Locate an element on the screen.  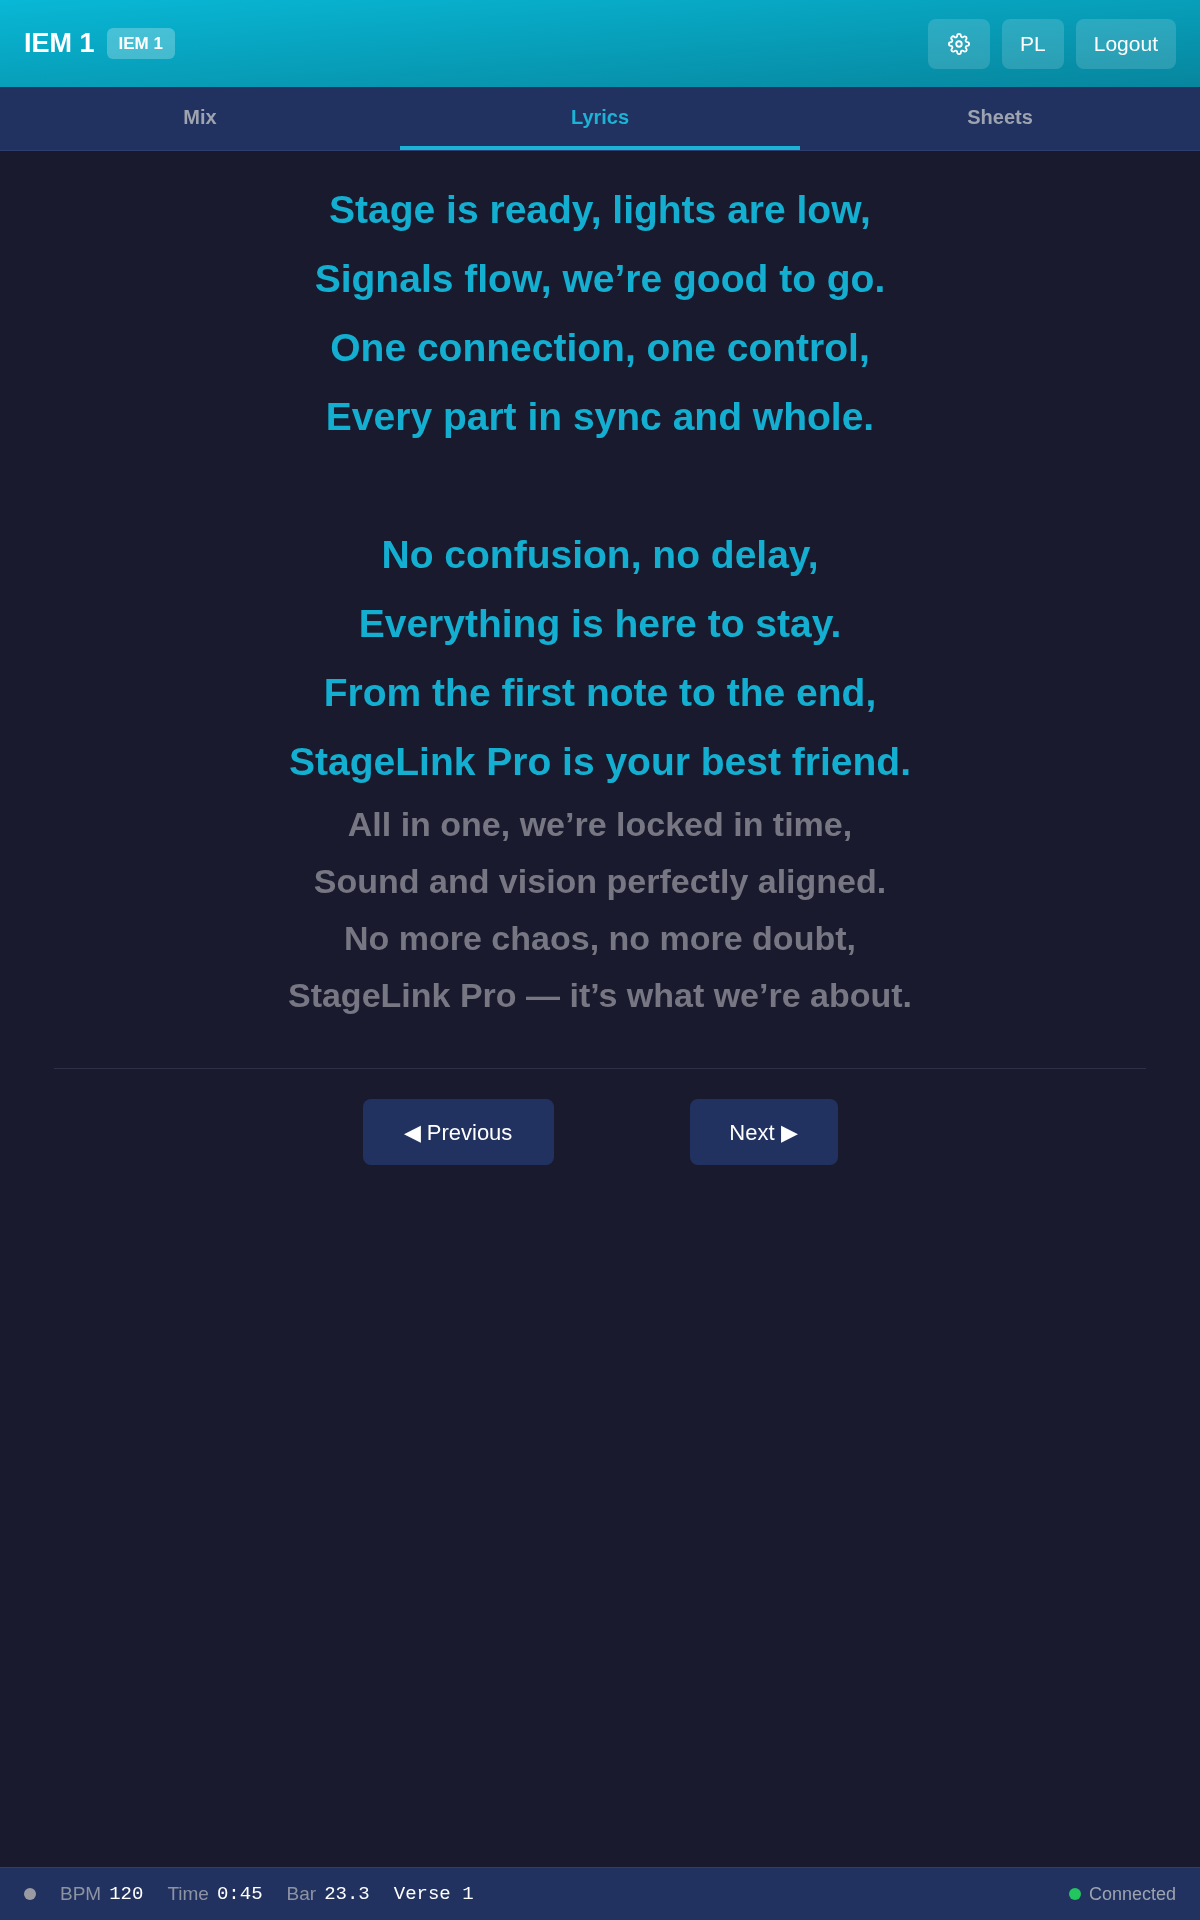
status-value: Verse 1 is located at coordinates (433, 1894).